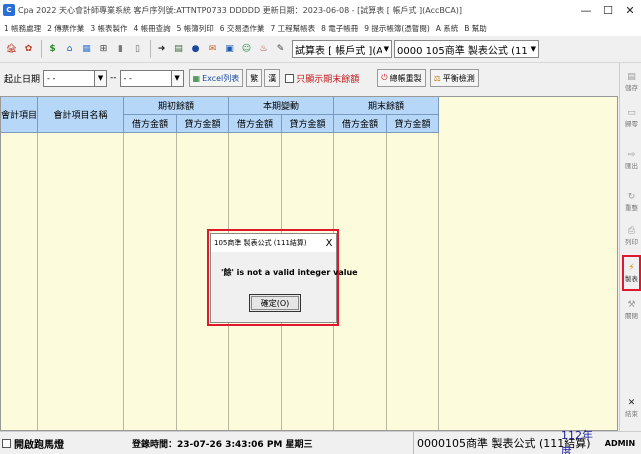  What do you see at coordinates (631, 166) in the screenshot?
I see `sidebar-export-label: 匯出` at bounding box center [631, 166].